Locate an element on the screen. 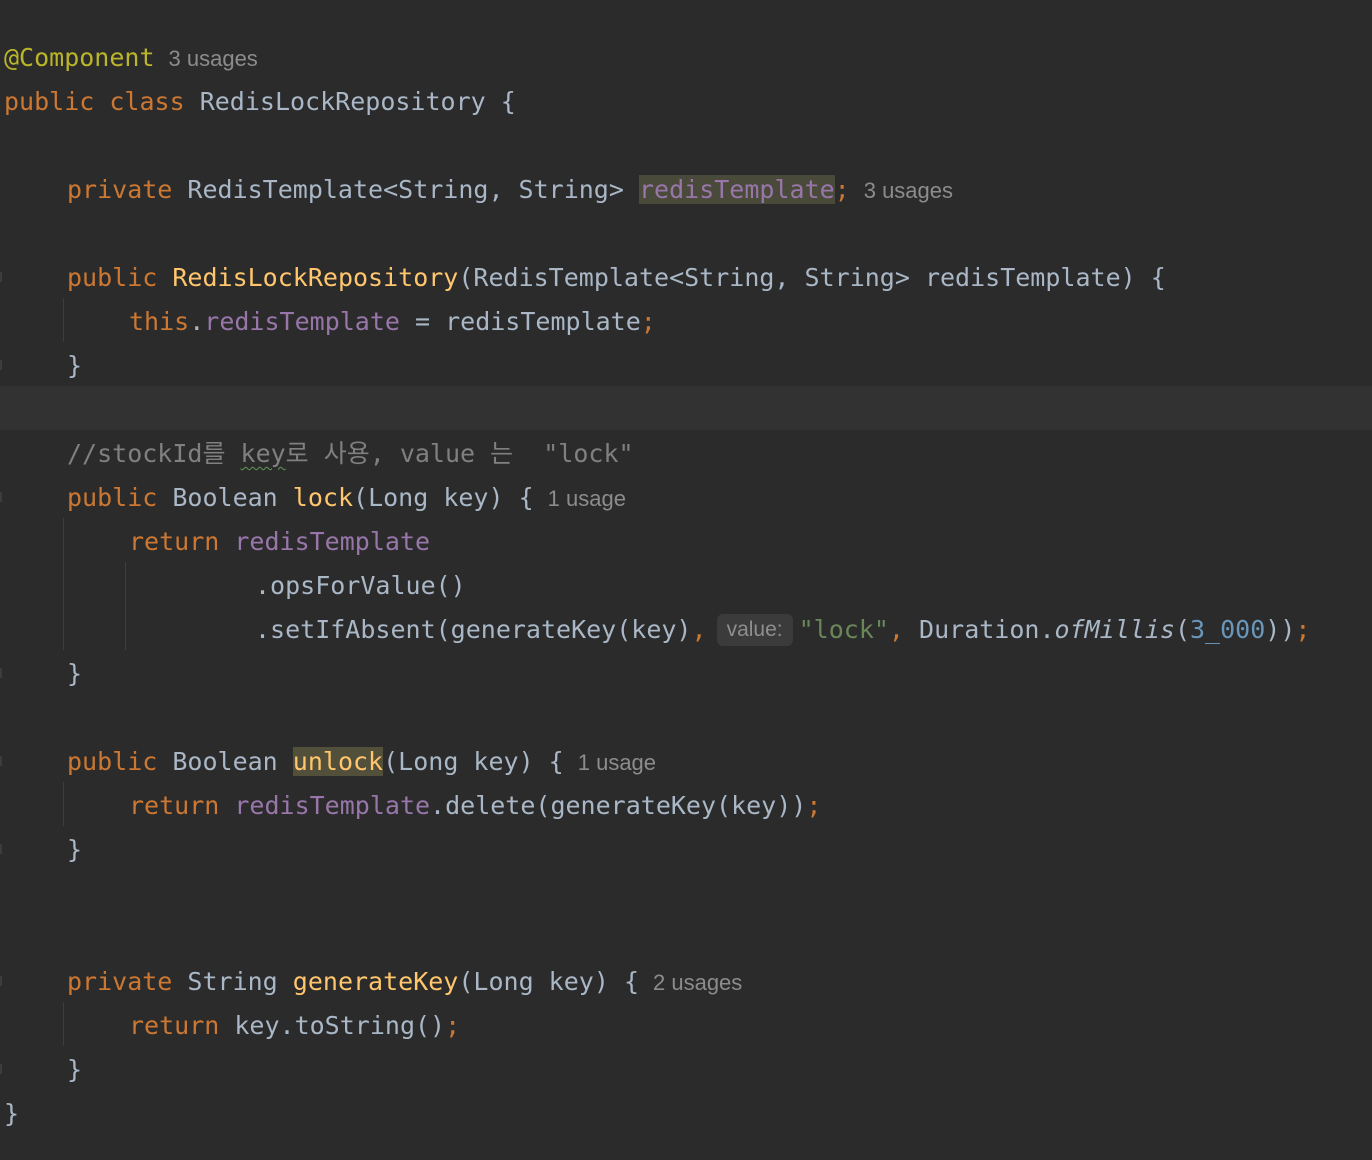 The height and width of the screenshot is (1160, 1372). parameter-hint: value: is located at coordinates (754, 630).